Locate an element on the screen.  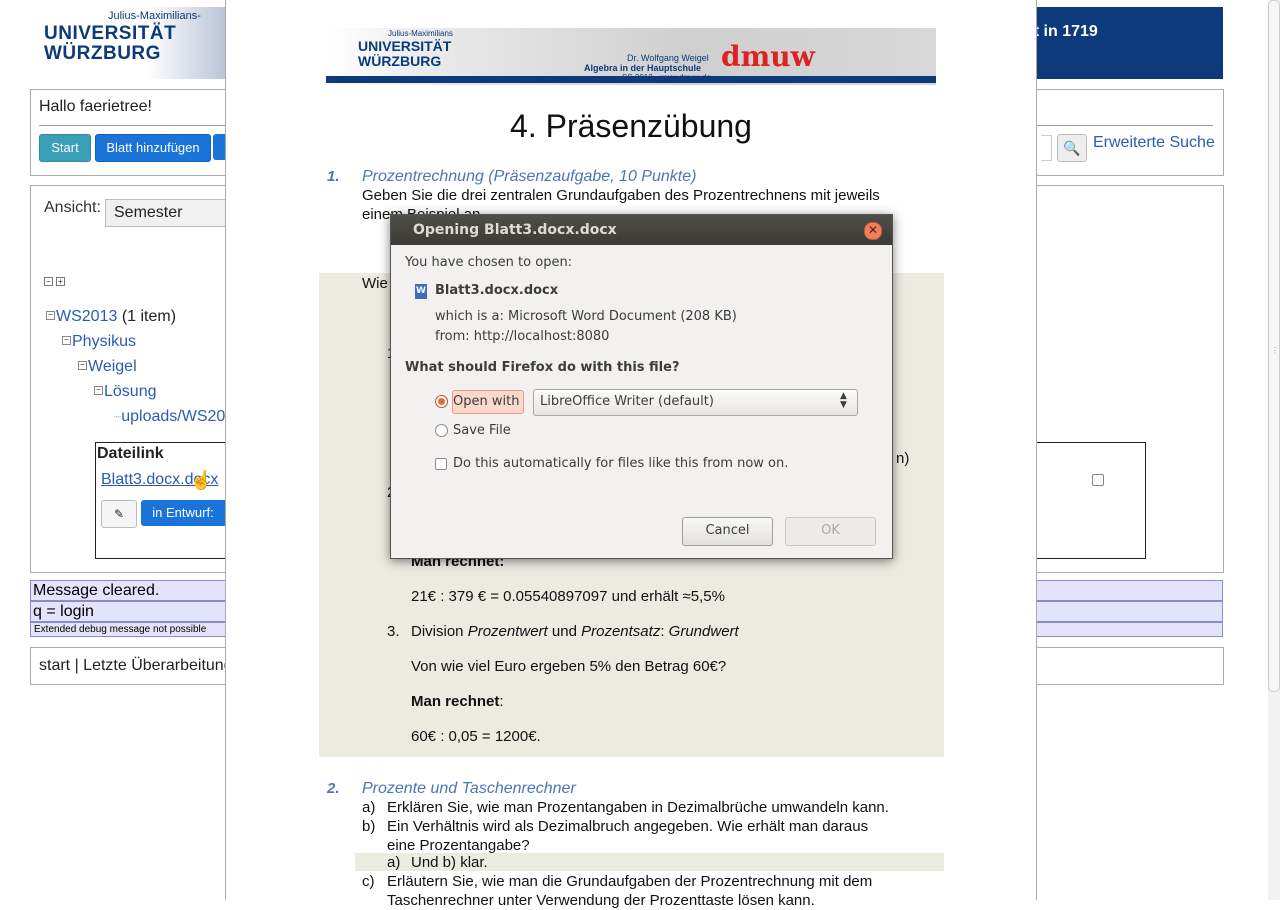
file-checkbox is located at coordinates (1098, 480).